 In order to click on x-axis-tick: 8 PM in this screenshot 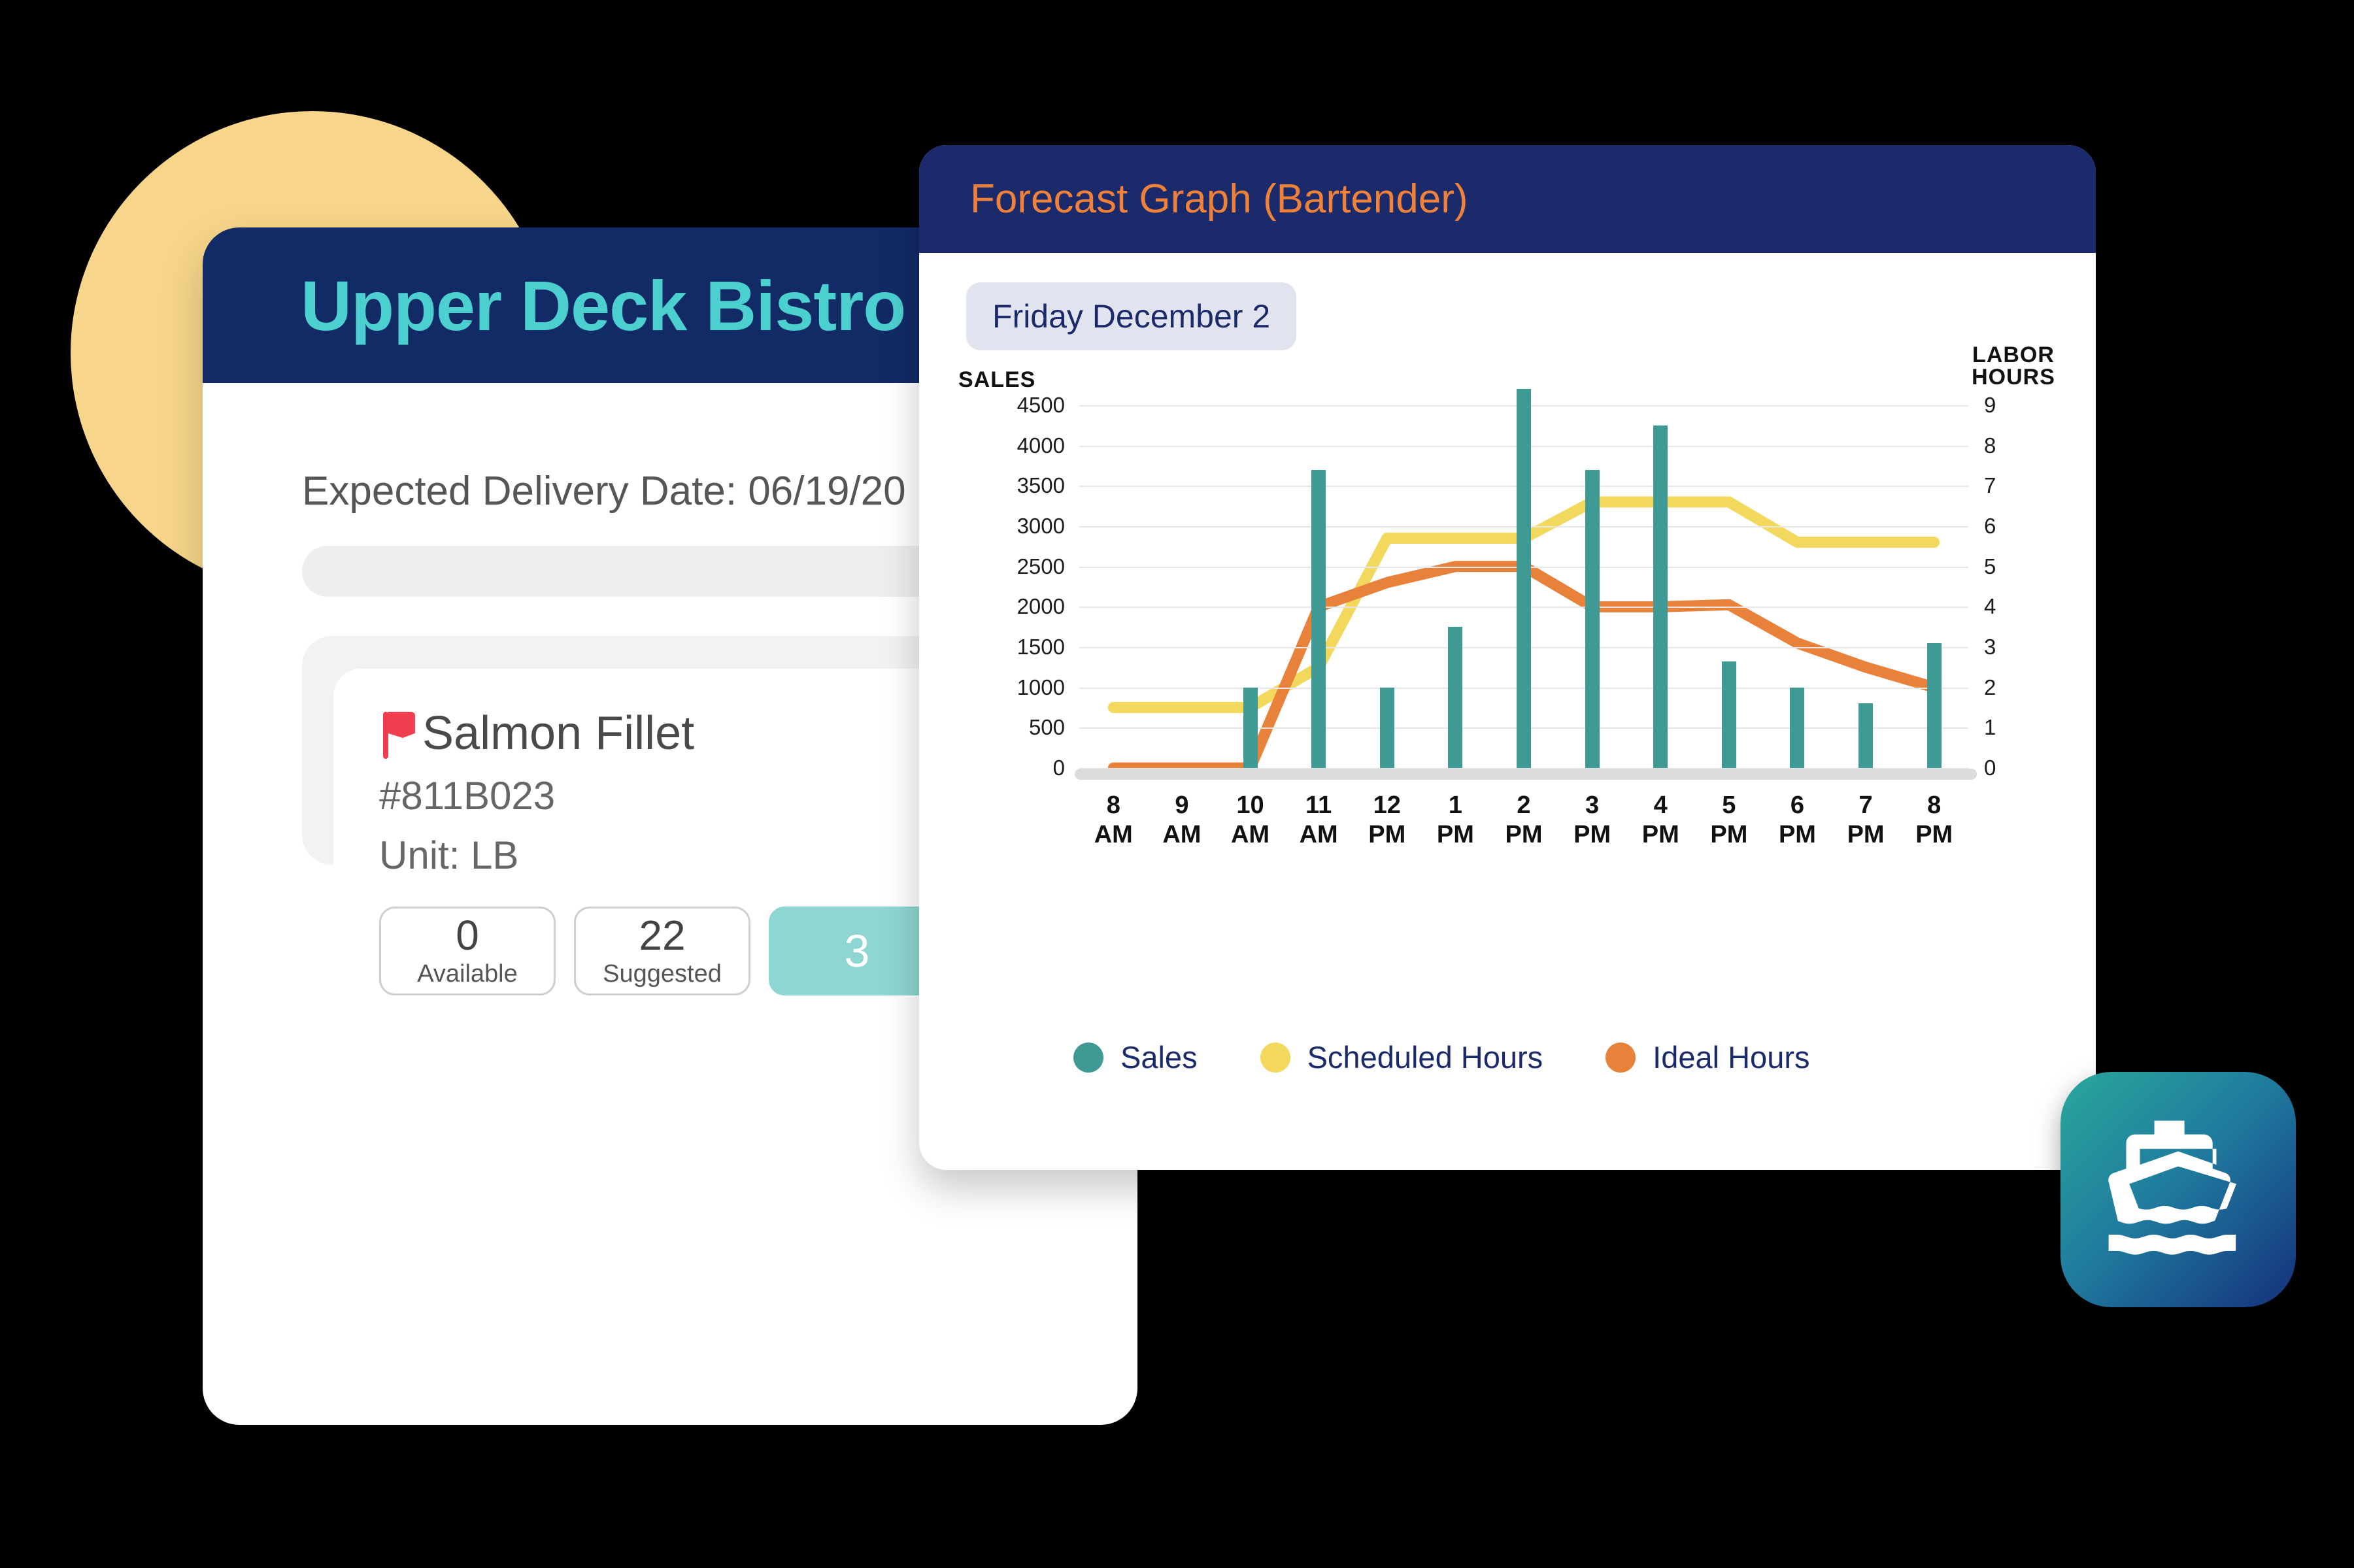, I will do `click(1934, 820)`.